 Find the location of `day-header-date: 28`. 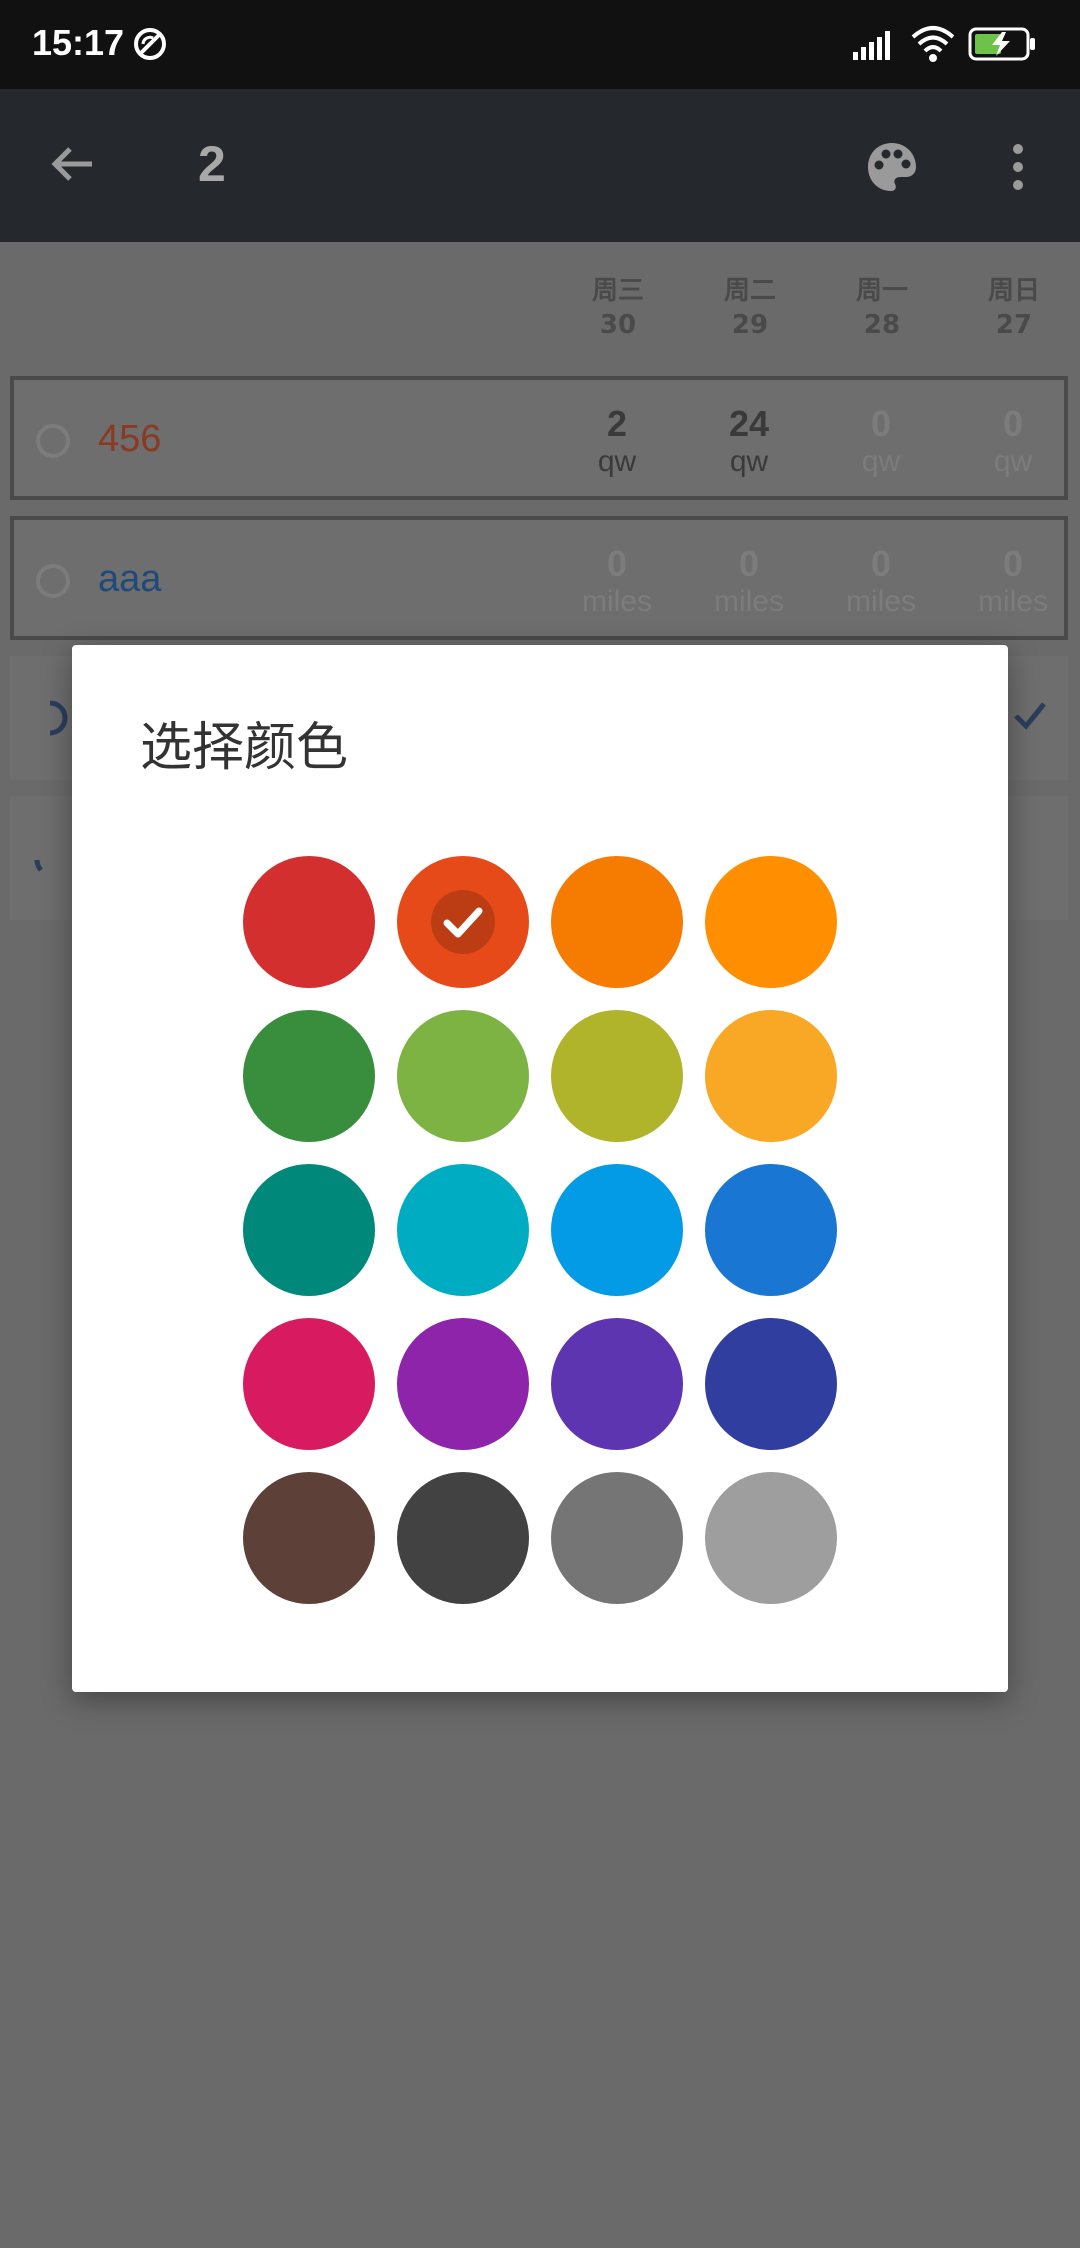

day-header-date: 28 is located at coordinates (882, 325).